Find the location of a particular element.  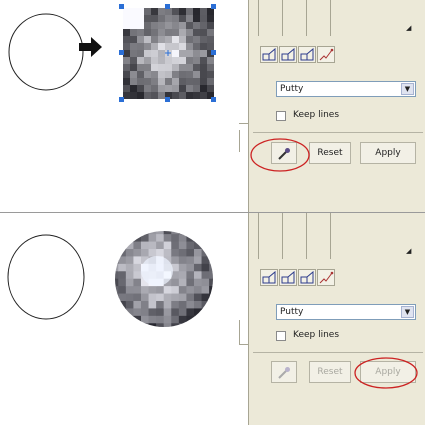

eyedropper-button is located at coordinates (284, 372).